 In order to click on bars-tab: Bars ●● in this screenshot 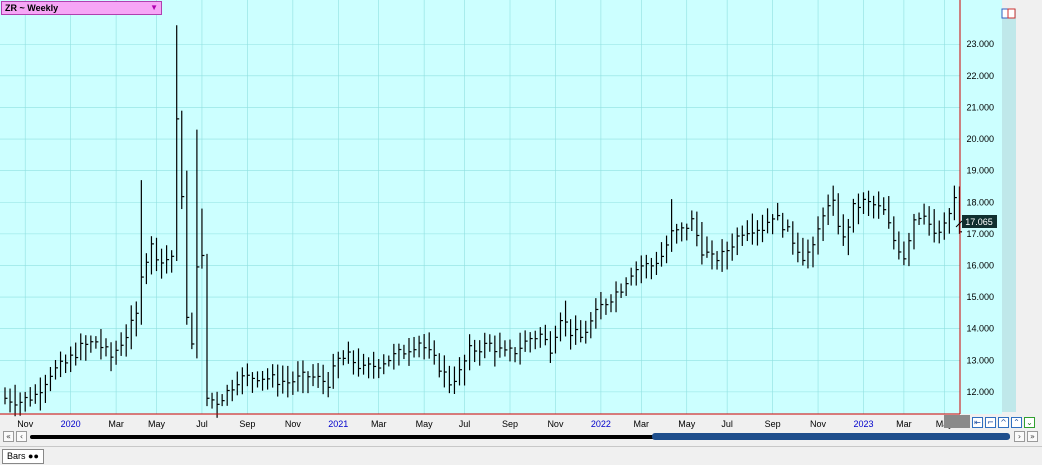, I will do `click(23, 456)`.